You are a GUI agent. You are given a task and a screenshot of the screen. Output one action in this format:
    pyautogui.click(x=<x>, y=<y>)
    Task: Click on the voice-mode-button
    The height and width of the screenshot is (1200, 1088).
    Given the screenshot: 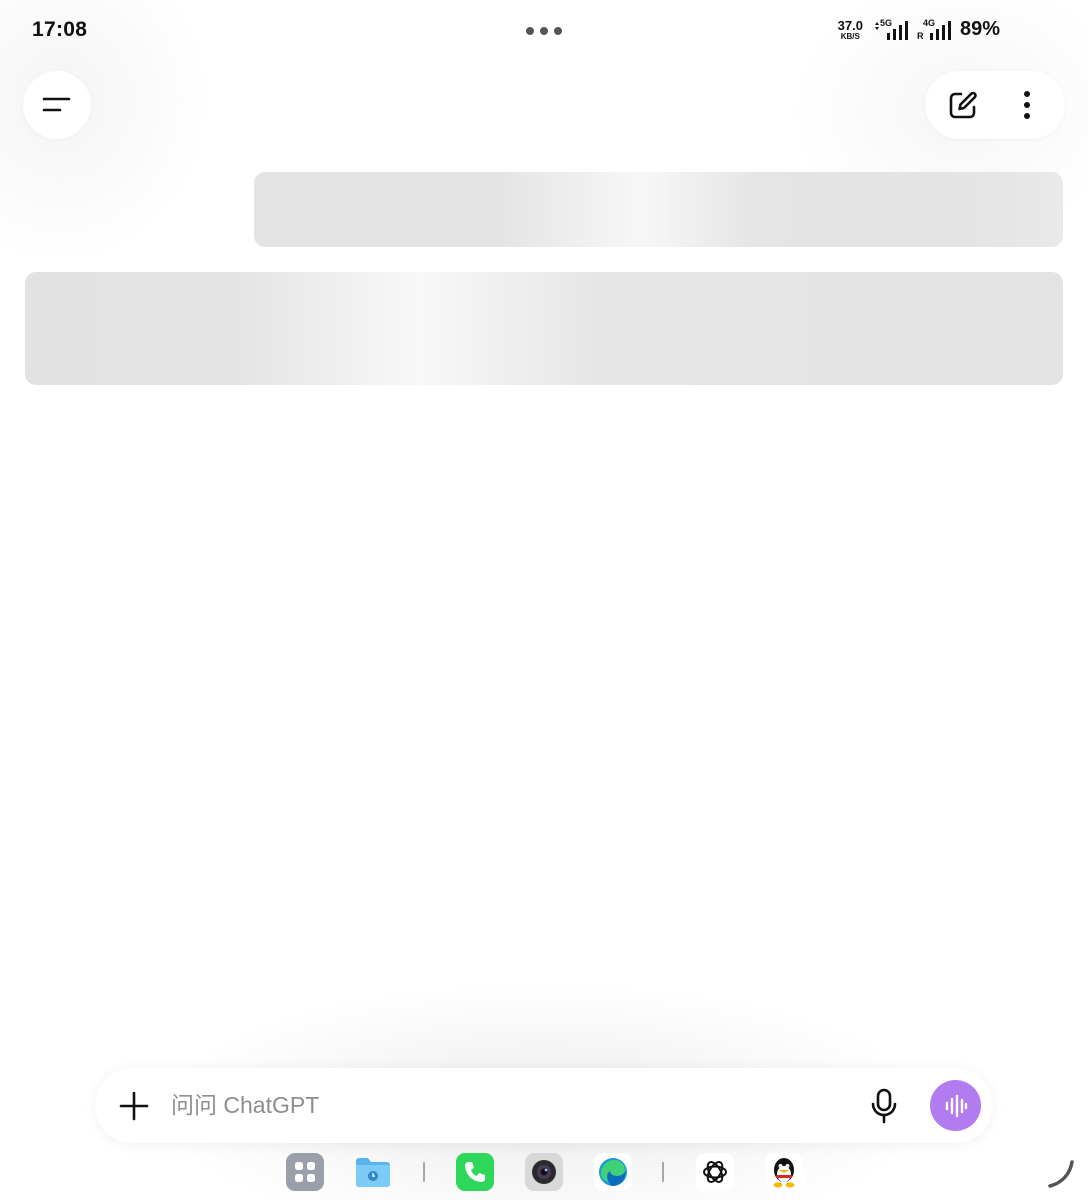 What is the action you would take?
    pyautogui.click(x=955, y=1105)
    